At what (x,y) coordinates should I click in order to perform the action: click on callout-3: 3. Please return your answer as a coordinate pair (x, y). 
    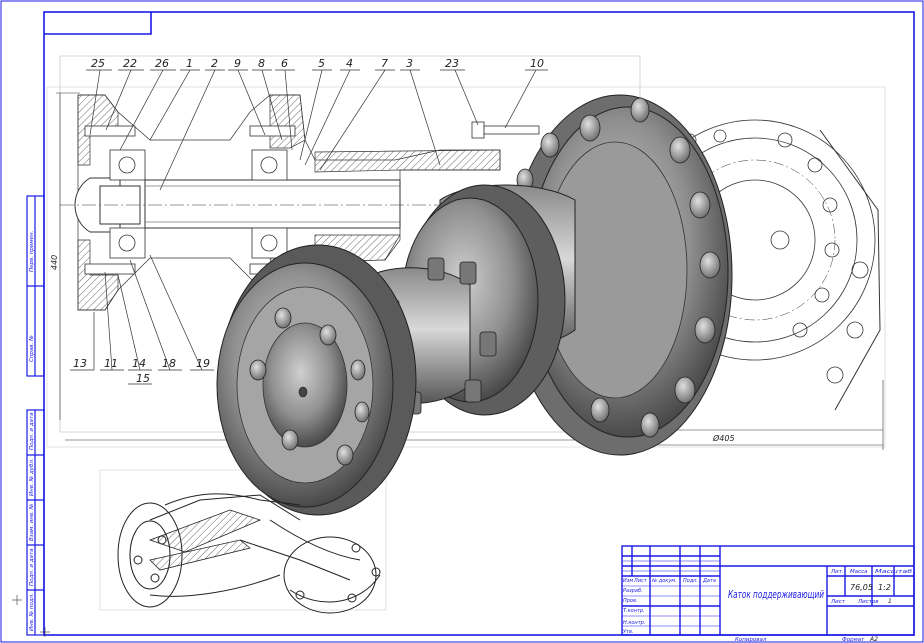
    Looking at the image, I should click on (409, 63).